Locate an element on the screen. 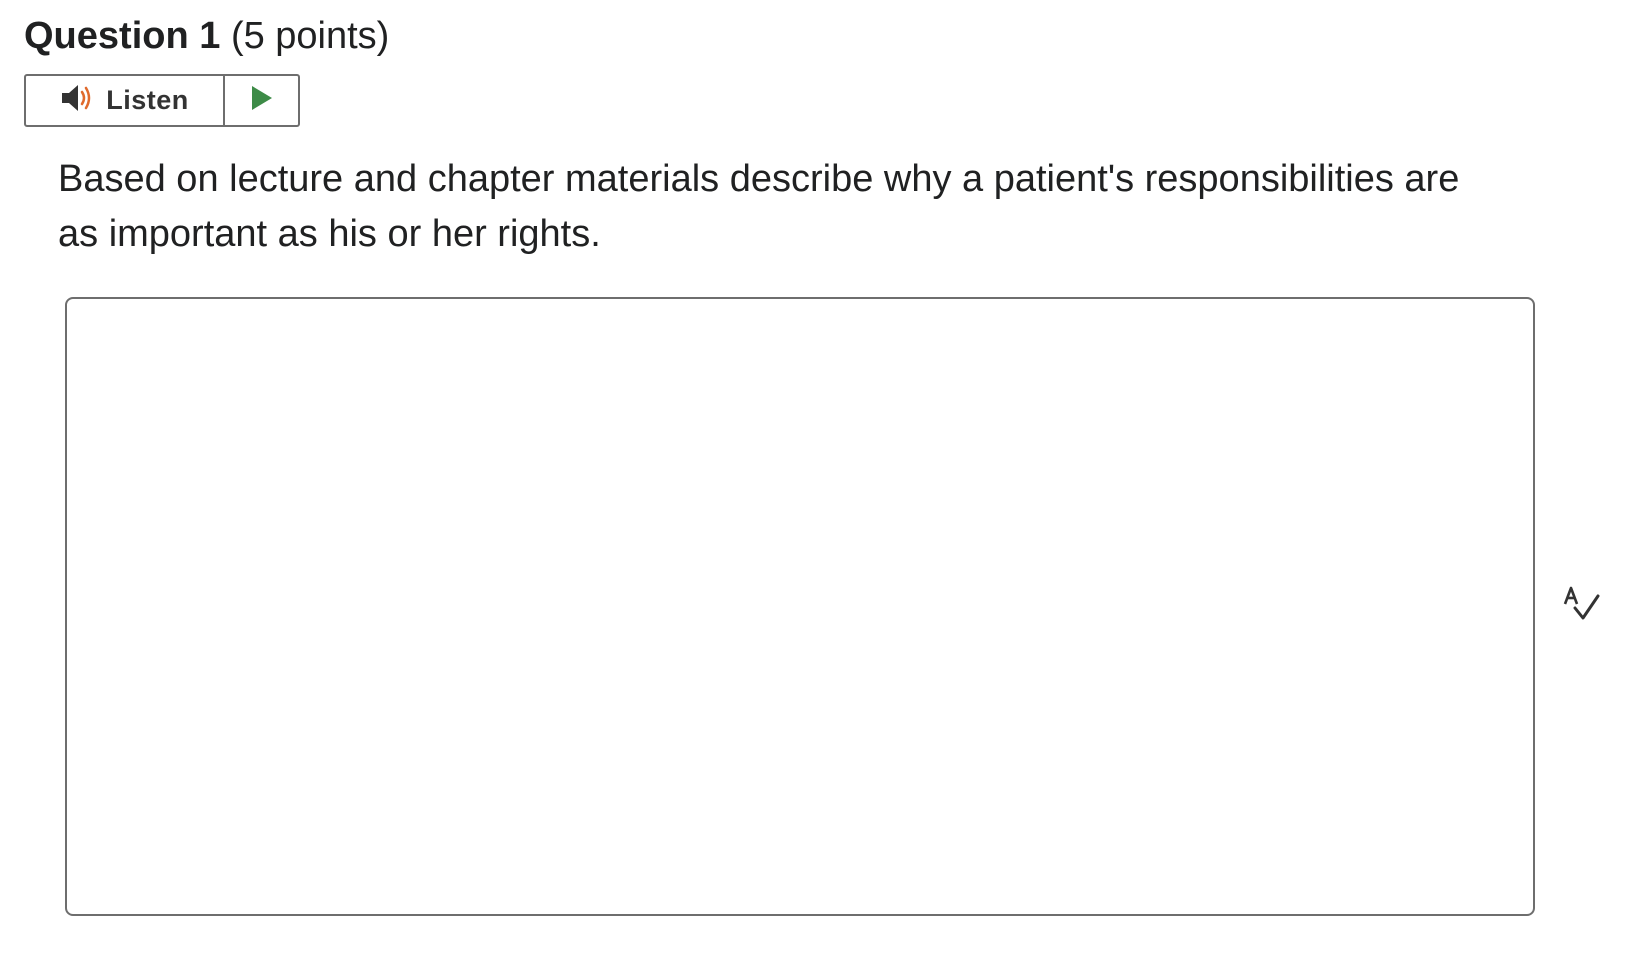  play-icon is located at coordinates (262, 100).